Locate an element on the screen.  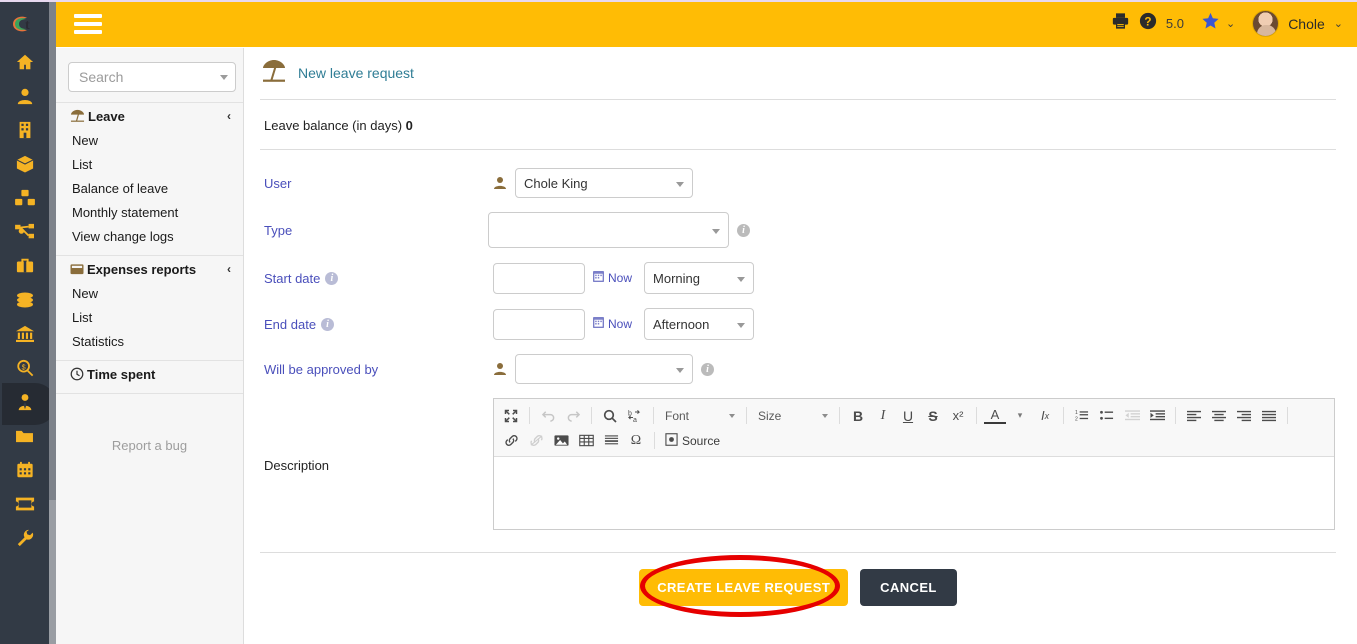
menu-link-expenses-list: List is located at coordinates (149, 318).